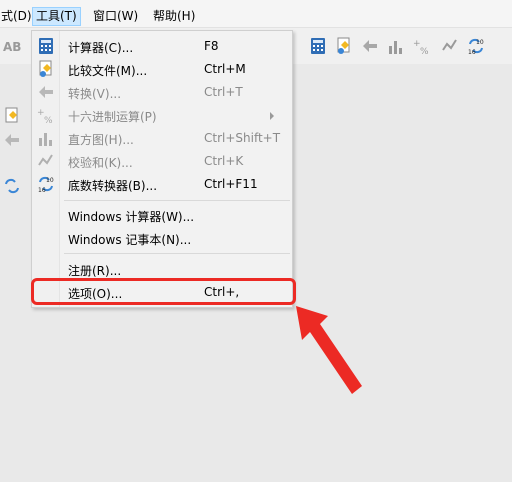 Image resolution: width=512 pixels, height=482 pixels. Describe the element at coordinates (231, 184) in the screenshot. I see `menu-item-shortcut: Ctrl+F11` at that location.